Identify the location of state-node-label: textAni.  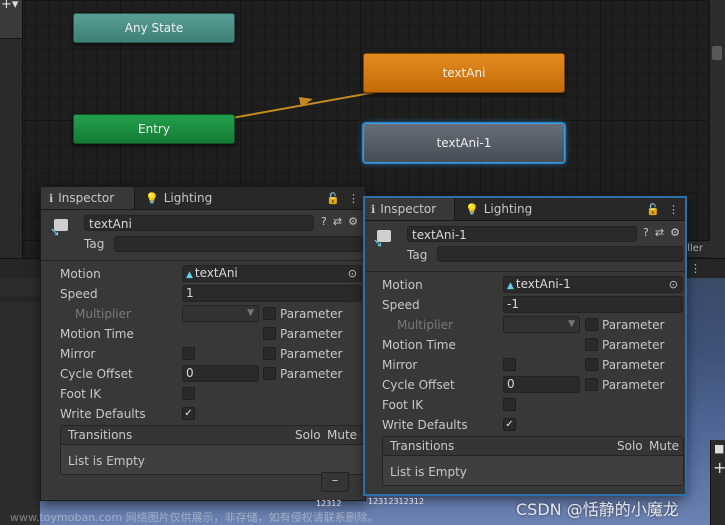
(464, 73).